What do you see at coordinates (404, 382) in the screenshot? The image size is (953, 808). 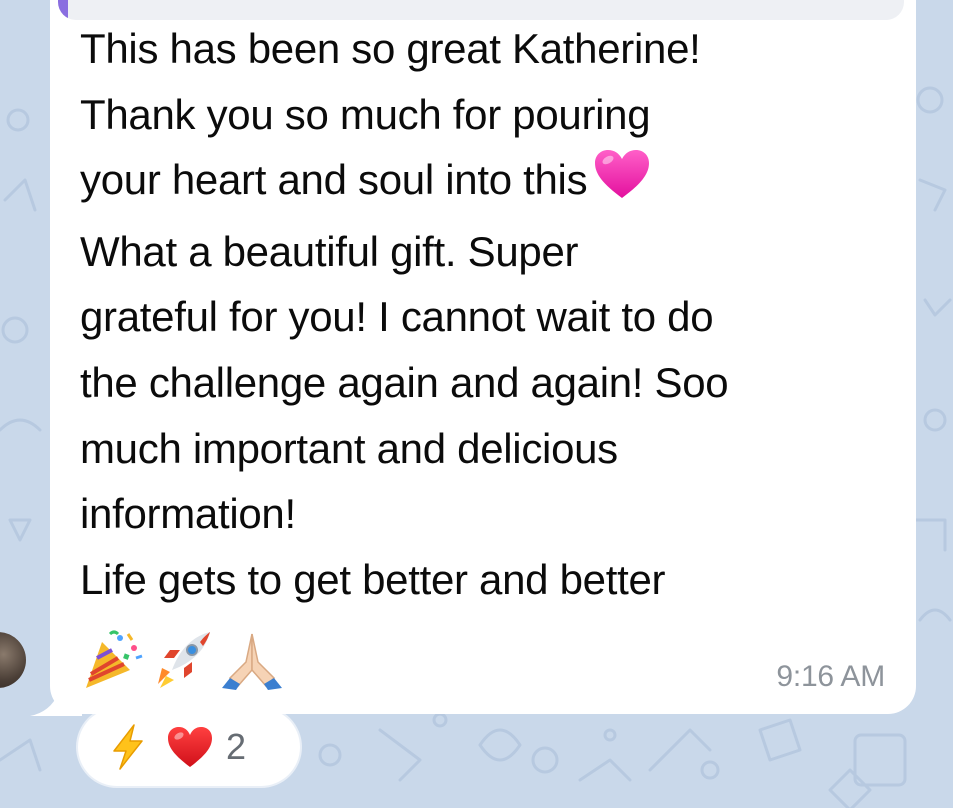 I see `message-line: the challenge again and again! Soo` at bounding box center [404, 382].